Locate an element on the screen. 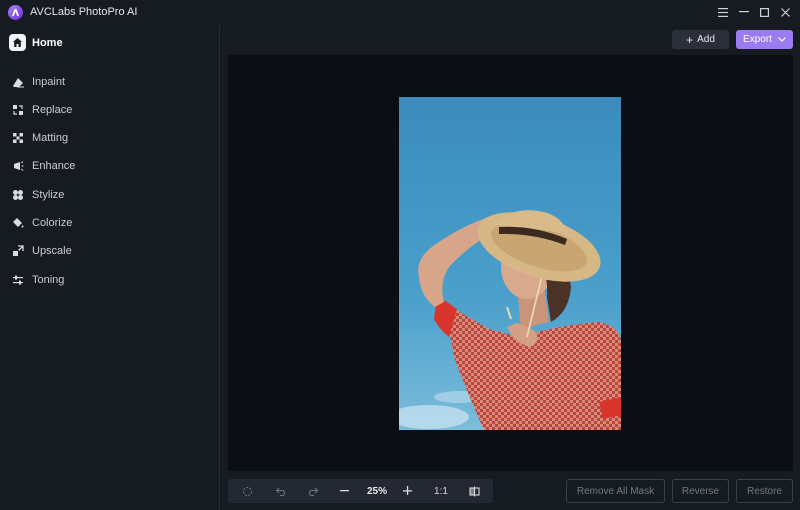 The image size is (800, 510). compare-icon is located at coordinates (474, 491).